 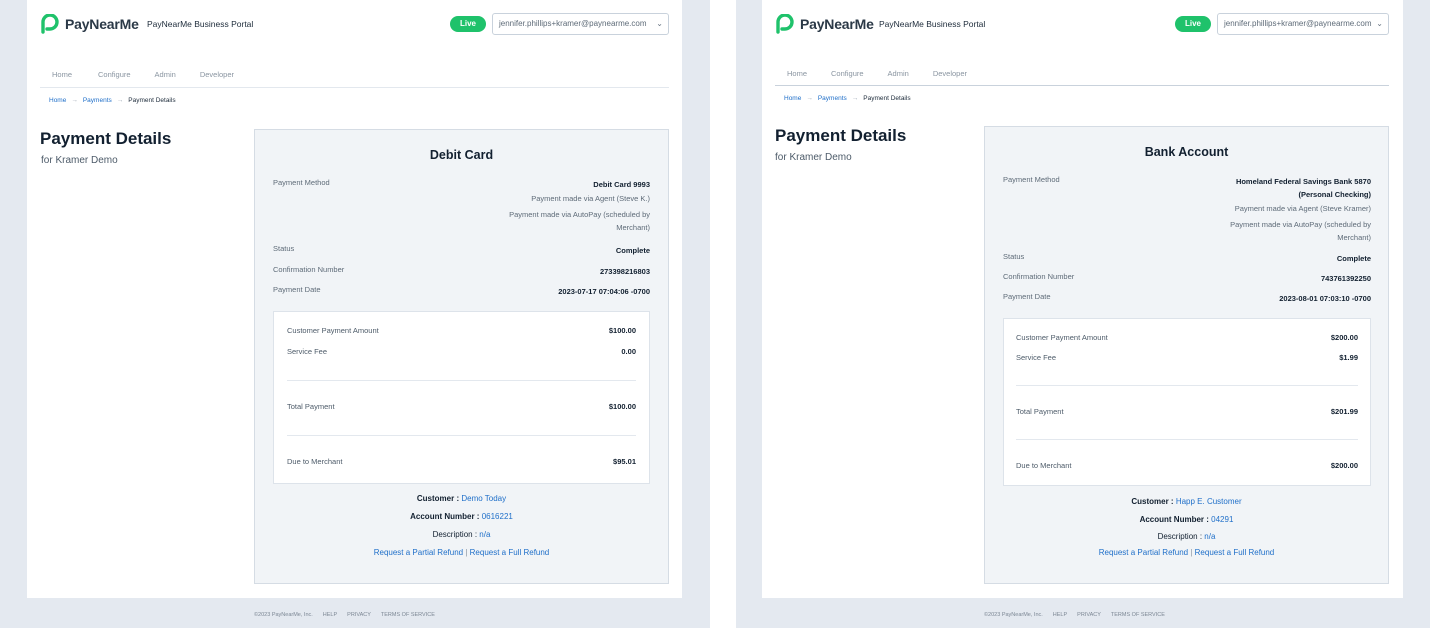 I want to click on account-link: 0616221, so click(x=497, y=516).